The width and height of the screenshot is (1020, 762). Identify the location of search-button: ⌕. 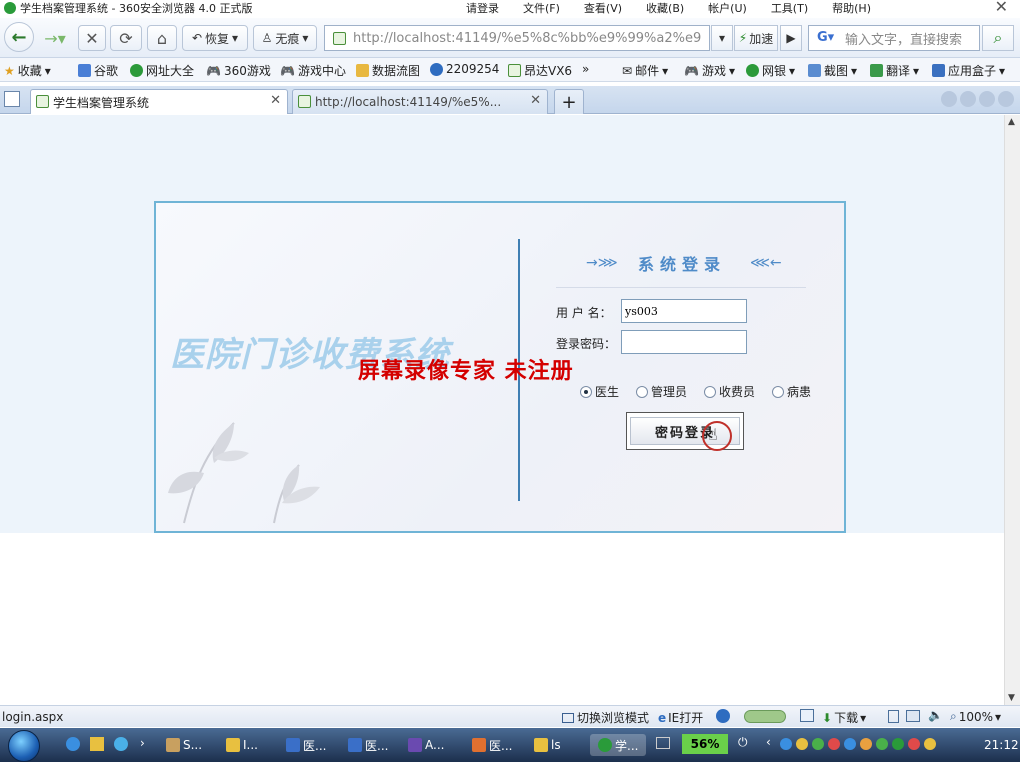
(998, 38).